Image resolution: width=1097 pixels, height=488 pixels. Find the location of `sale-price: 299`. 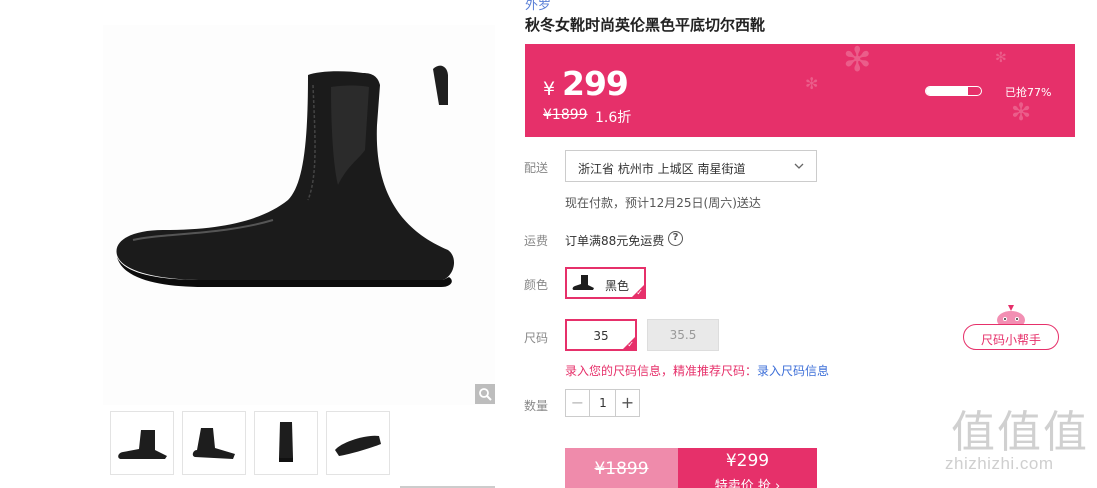

sale-price: 299 is located at coordinates (595, 83).